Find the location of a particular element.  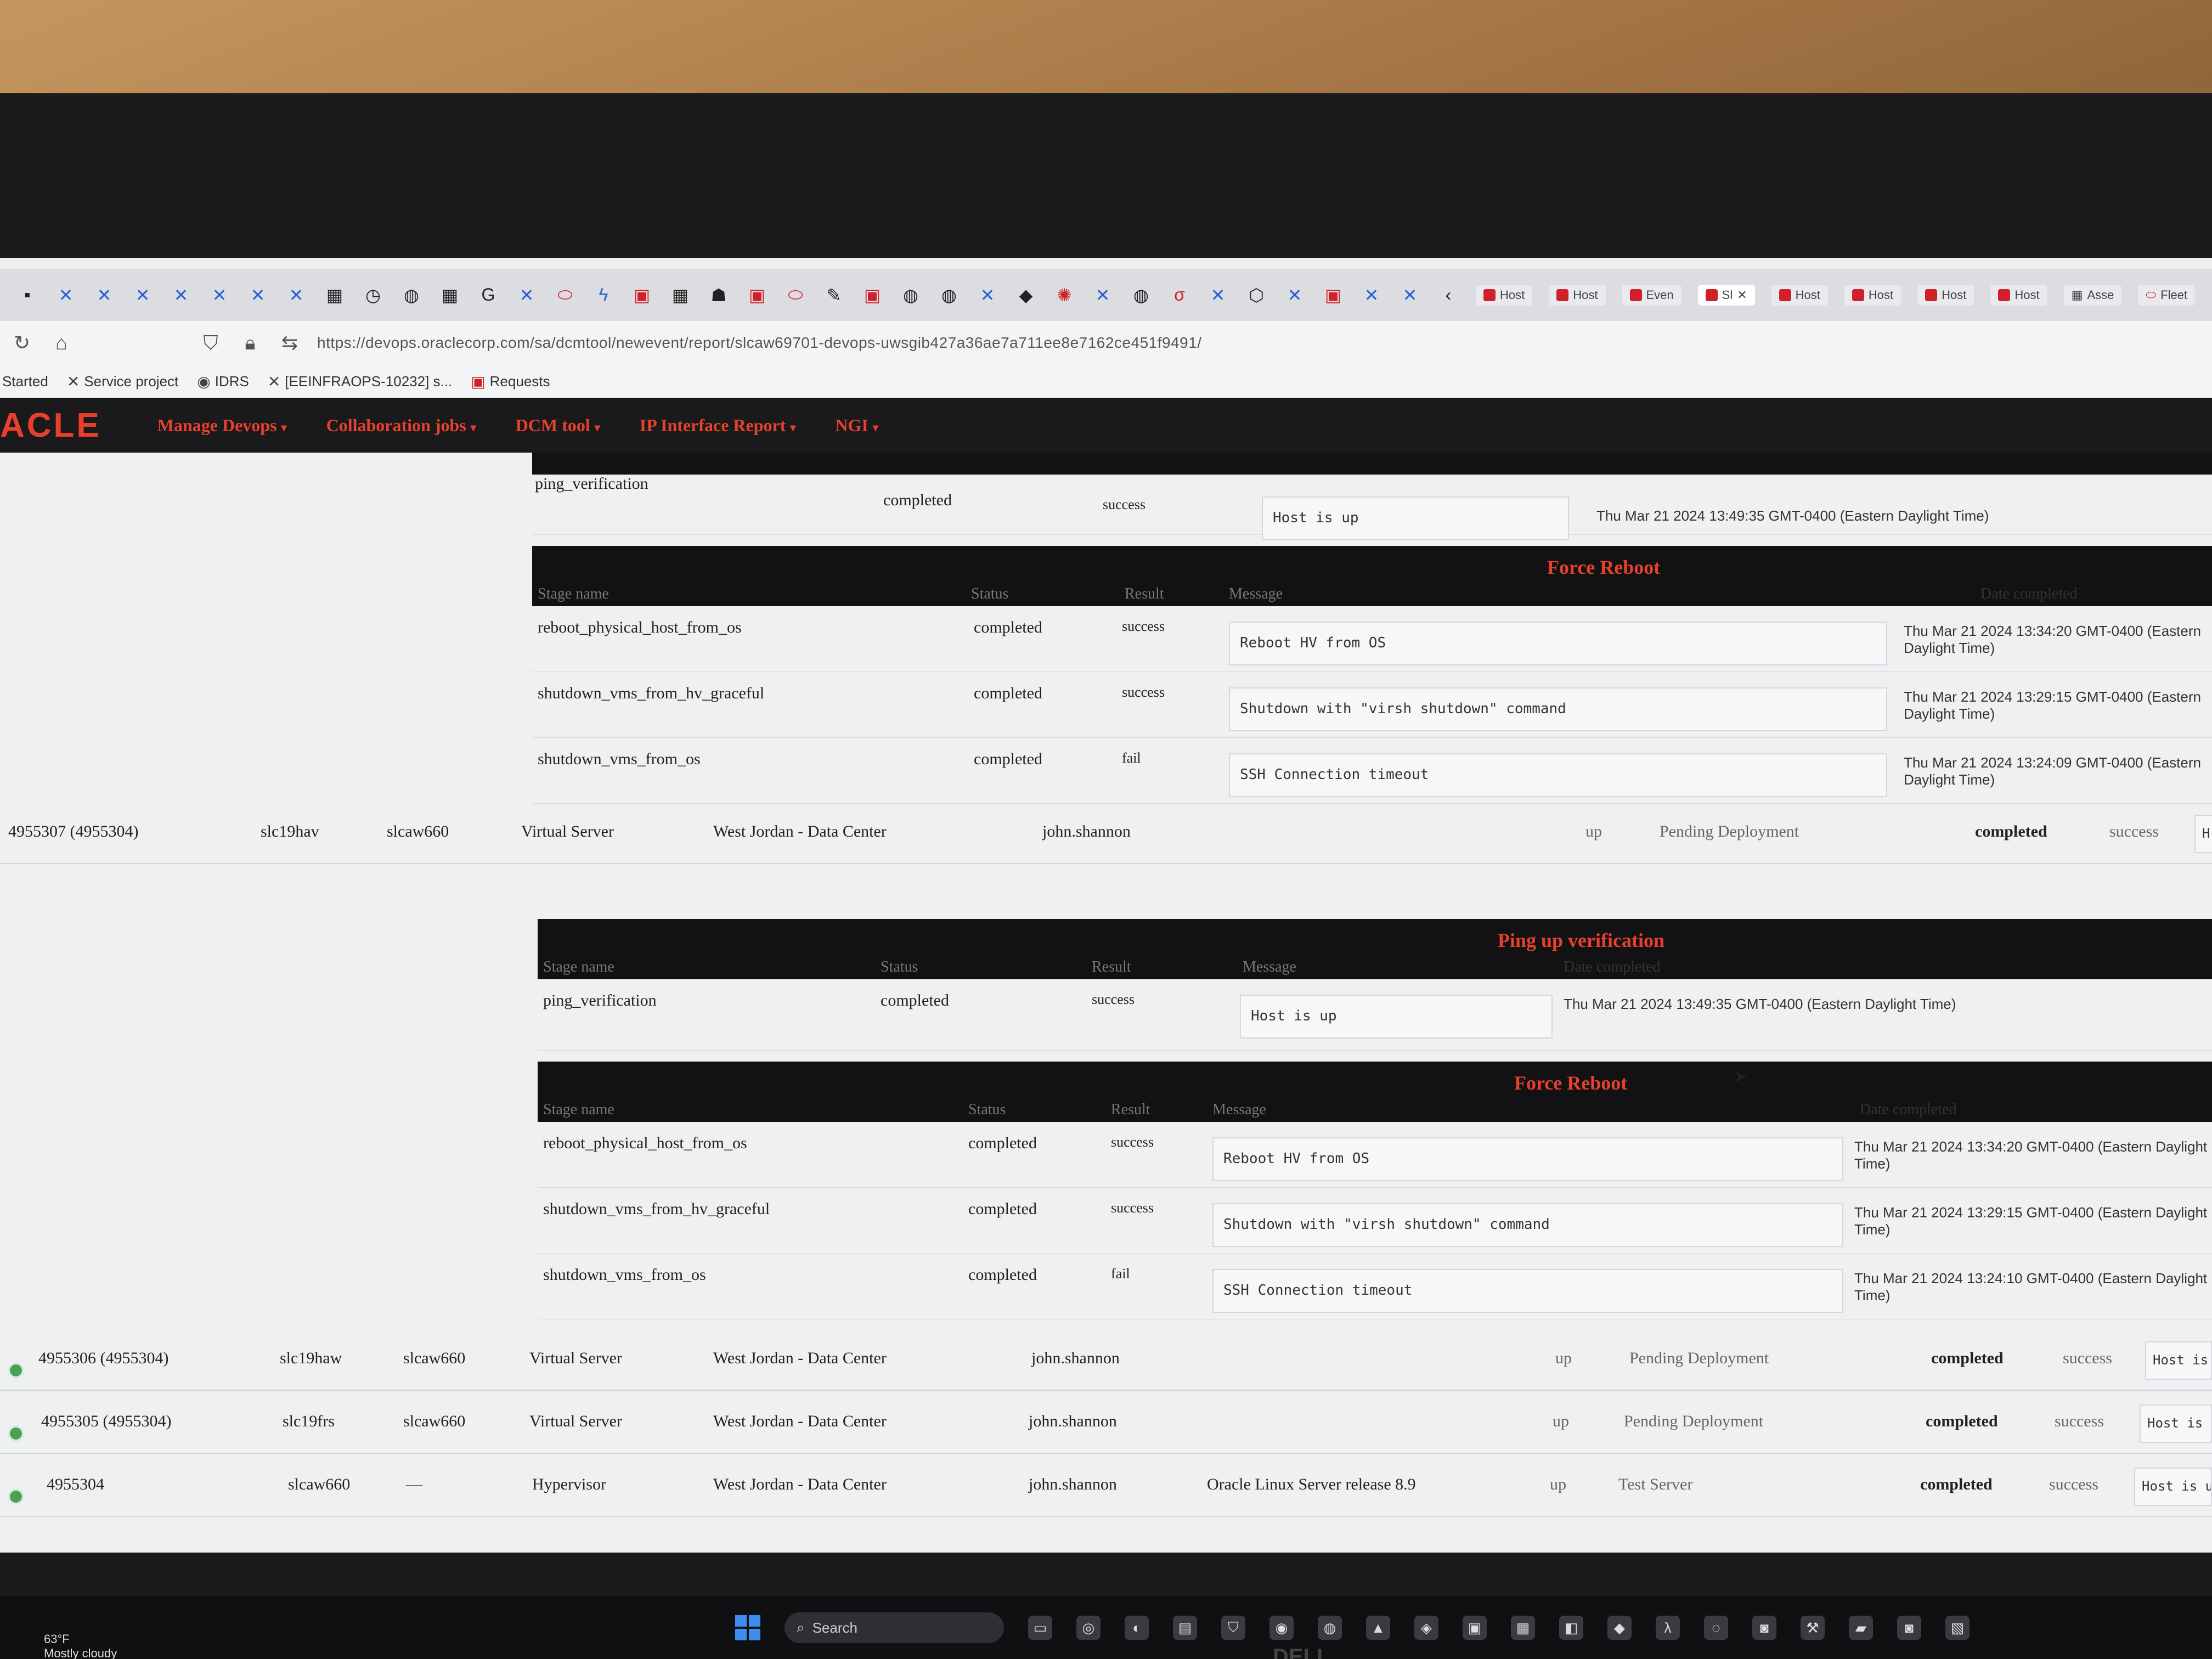

app-icon: ▣ is located at coordinates (1475, 1628).